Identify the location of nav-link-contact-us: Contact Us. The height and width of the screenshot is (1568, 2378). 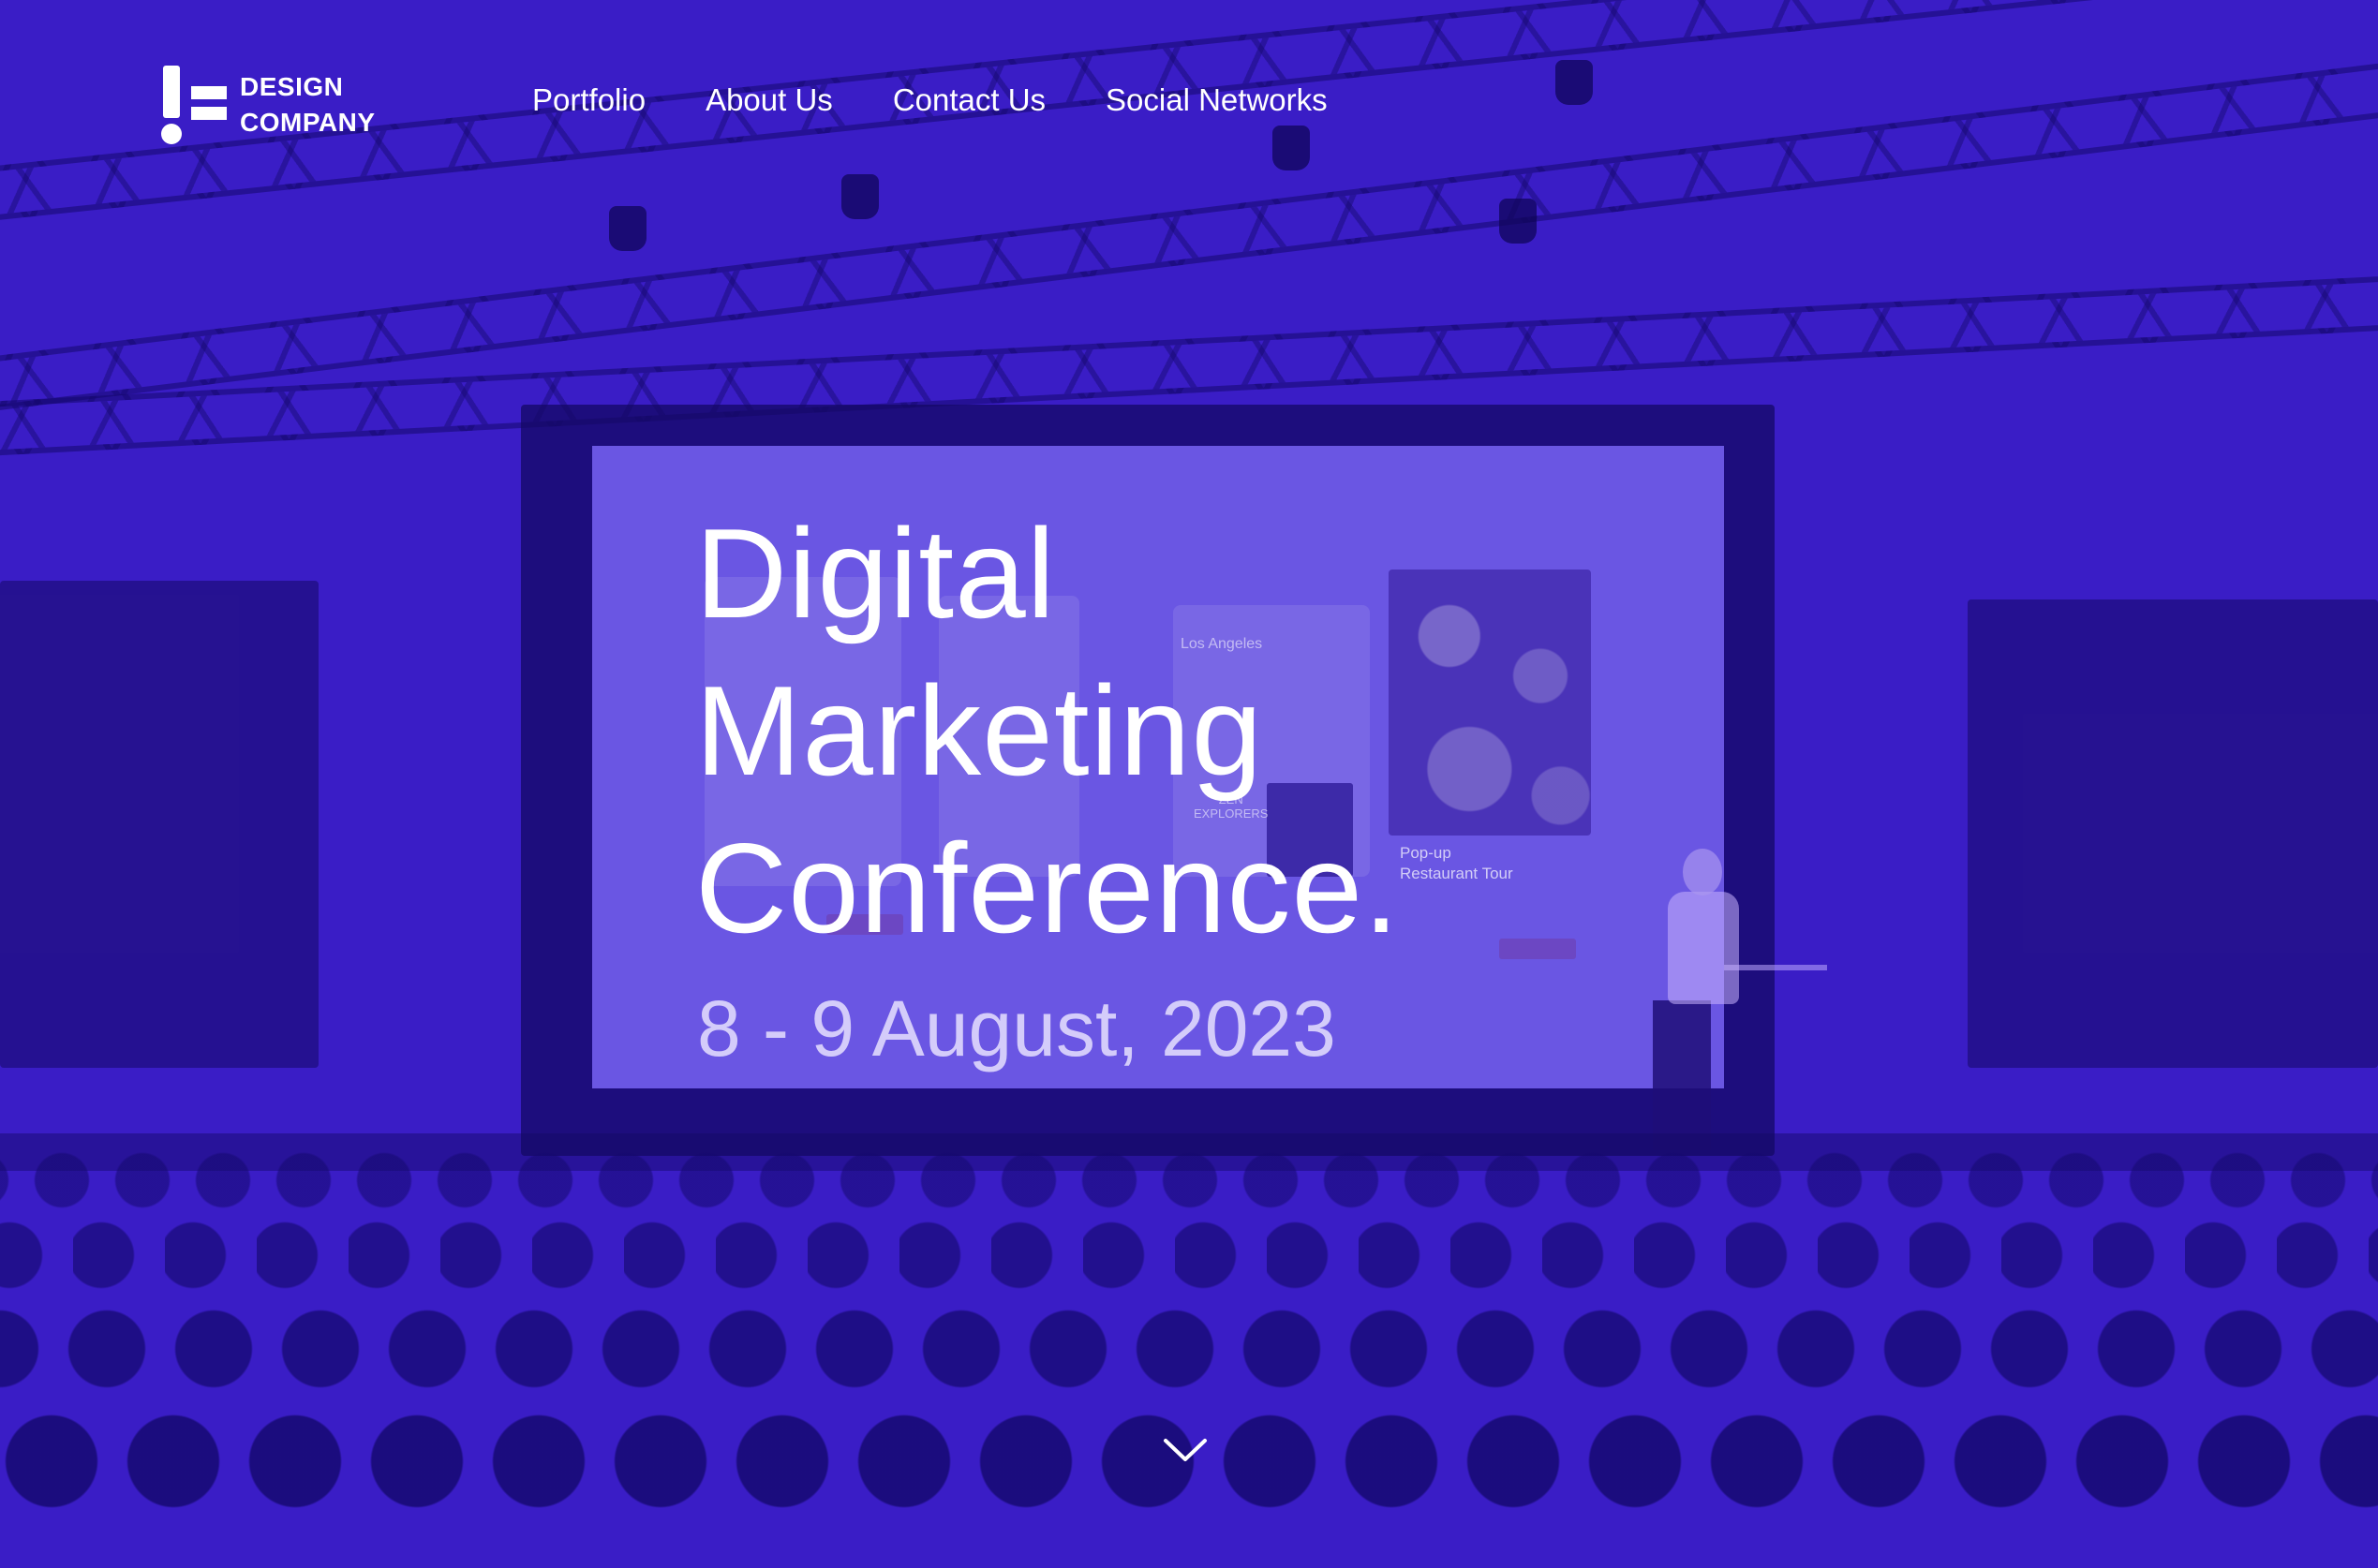
(969, 100).